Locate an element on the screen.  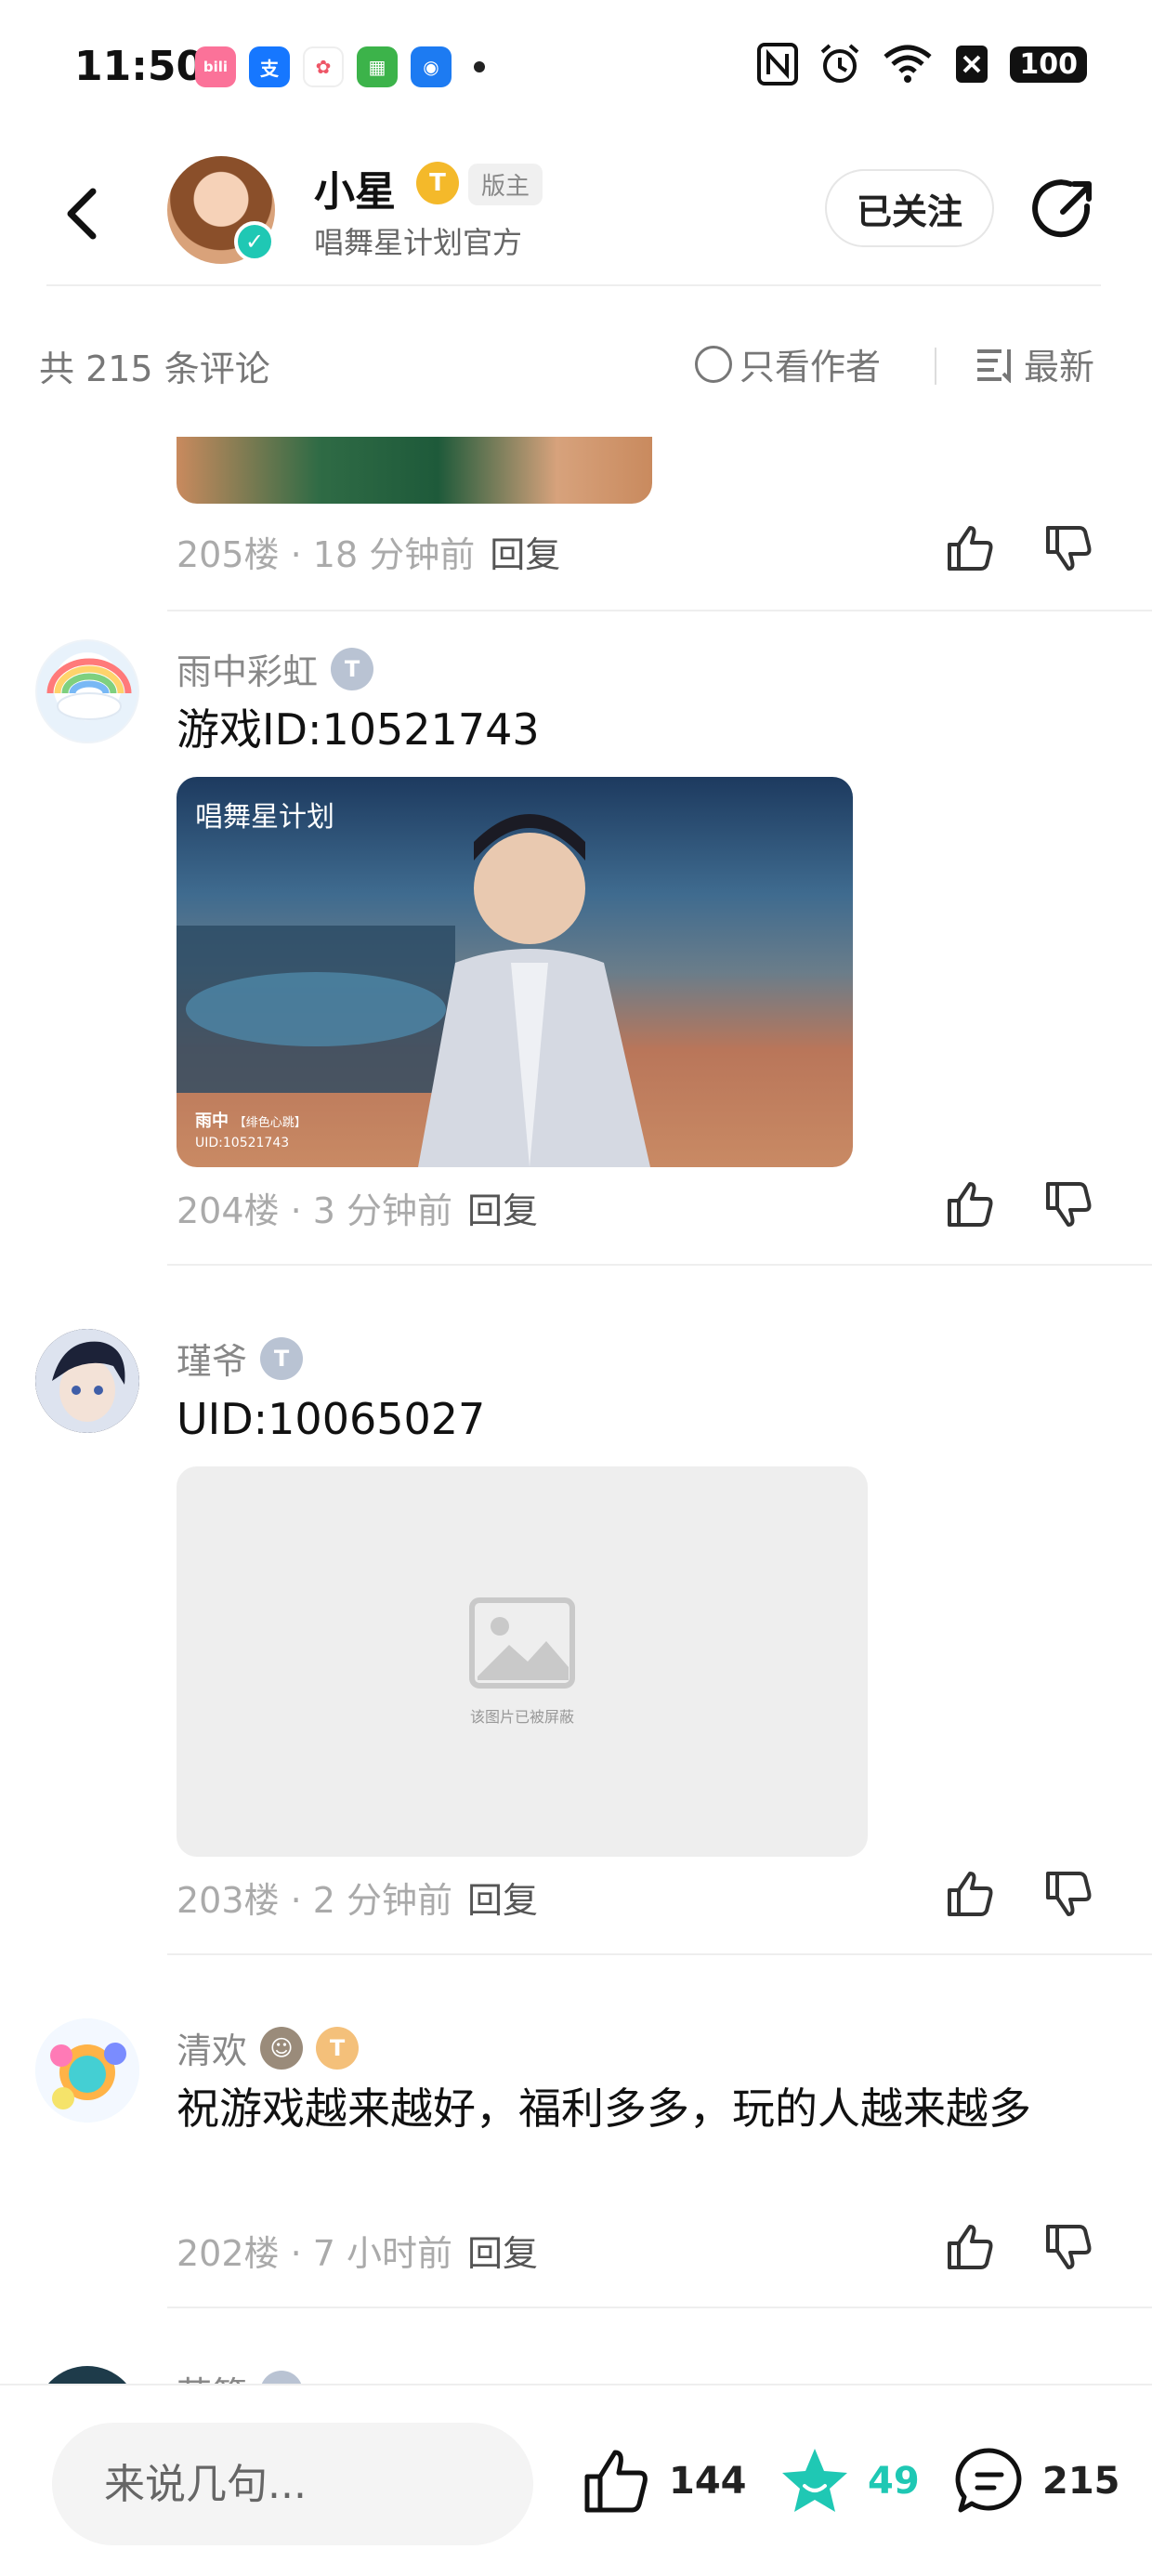
floor-time: 202楼 · 7 小时前 is located at coordinates (315, 2253).